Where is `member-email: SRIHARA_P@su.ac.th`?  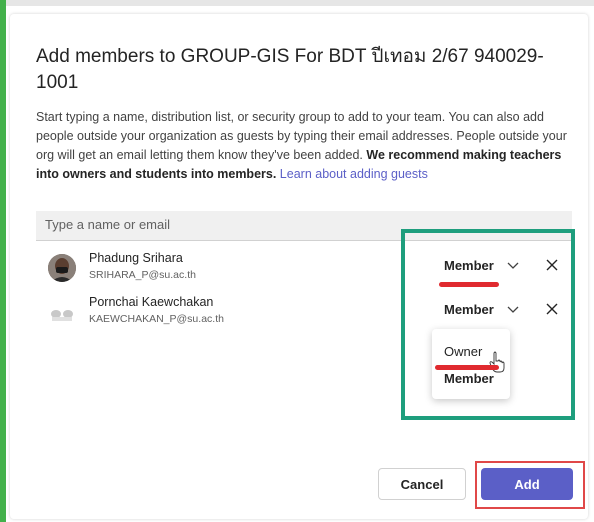
member-email: SRIHARA_P@su.ac.th is located at coordinates (142, 275).